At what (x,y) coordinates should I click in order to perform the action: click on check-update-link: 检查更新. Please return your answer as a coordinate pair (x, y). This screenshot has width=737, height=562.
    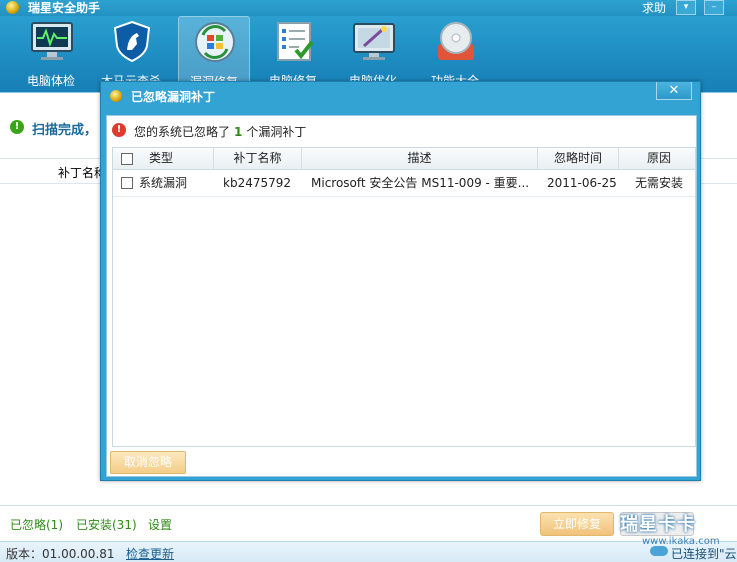
    Looking at the image, I should click on (150, 553).